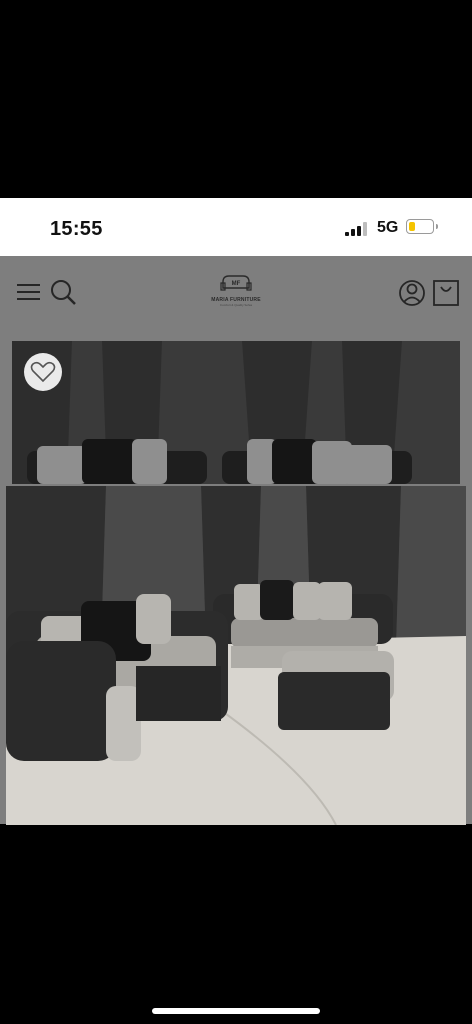  I want to click on logo-monogram: MF, so click(236, 284).